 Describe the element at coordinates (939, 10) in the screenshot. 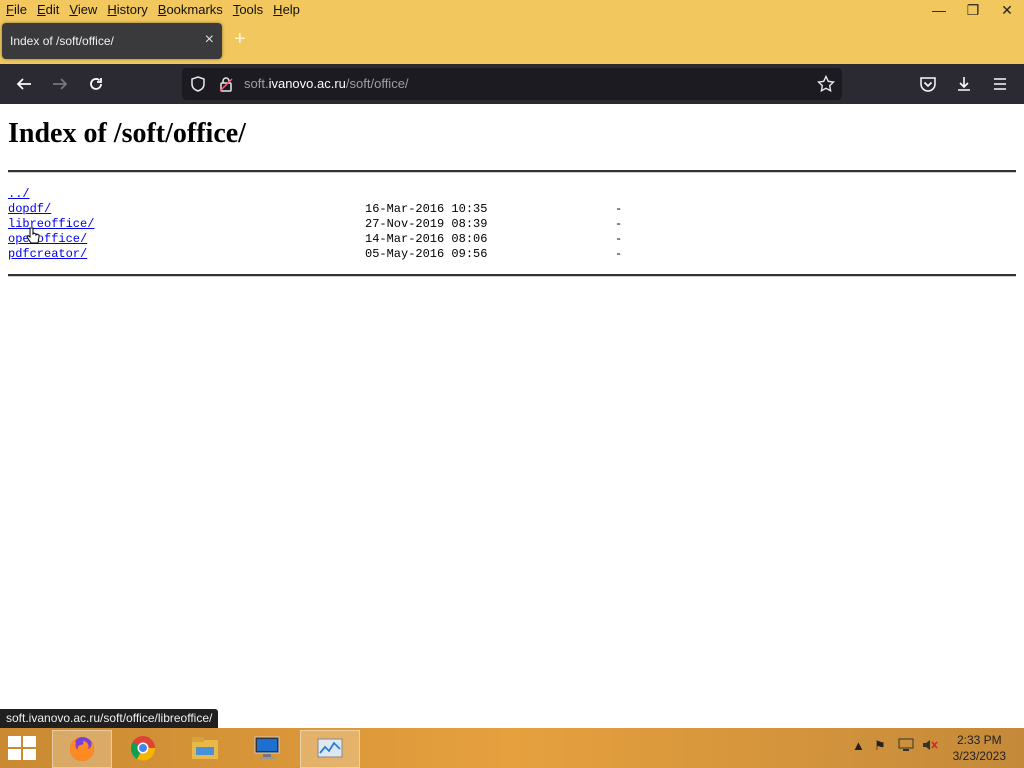

I see `minimize-icon: —` at that location.